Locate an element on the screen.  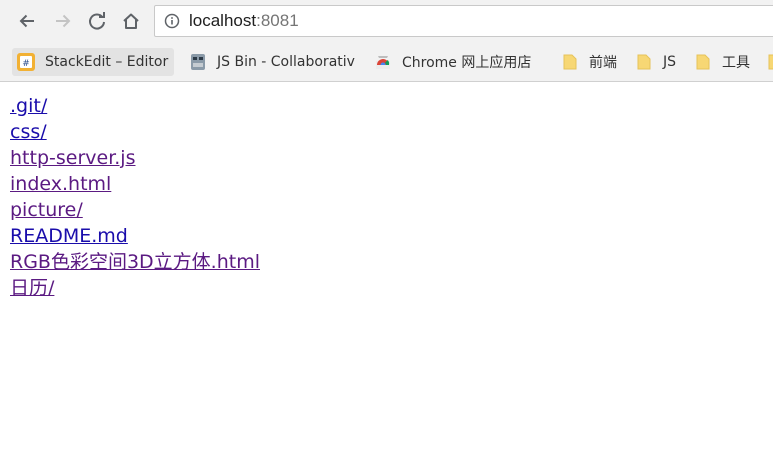
bookmark-folder-js: JS is located at coordinates (655, 62).